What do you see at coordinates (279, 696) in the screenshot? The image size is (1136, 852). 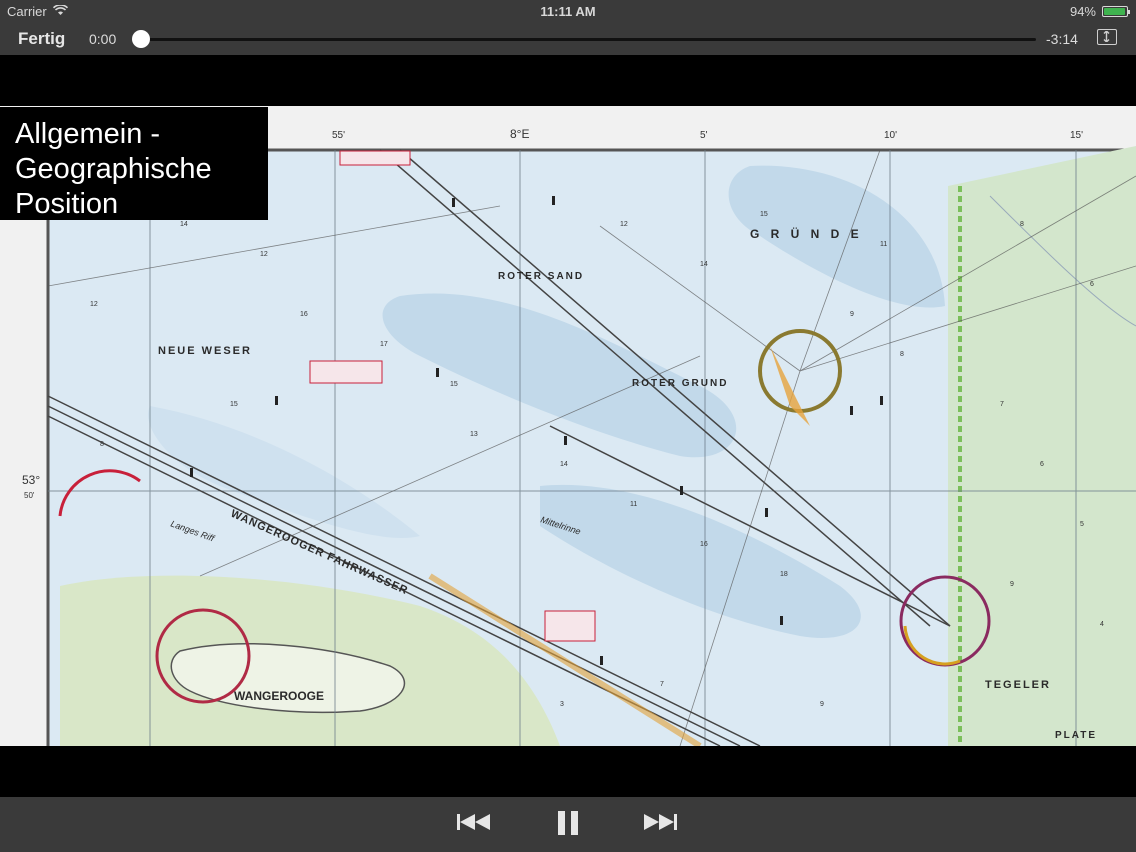 I see `label-wangerooge: WANGEROOGE` at bounding box center [279, 696].